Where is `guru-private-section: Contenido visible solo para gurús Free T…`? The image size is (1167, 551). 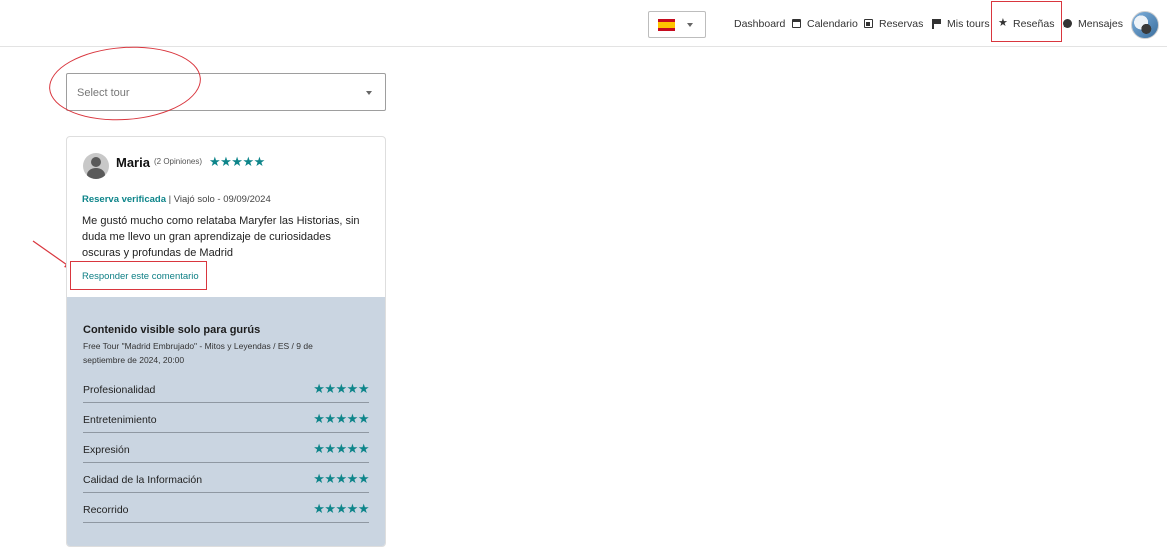 guru-private-section: Contenido visible solo para gurús Free T… is located at coordinates (226, 421).